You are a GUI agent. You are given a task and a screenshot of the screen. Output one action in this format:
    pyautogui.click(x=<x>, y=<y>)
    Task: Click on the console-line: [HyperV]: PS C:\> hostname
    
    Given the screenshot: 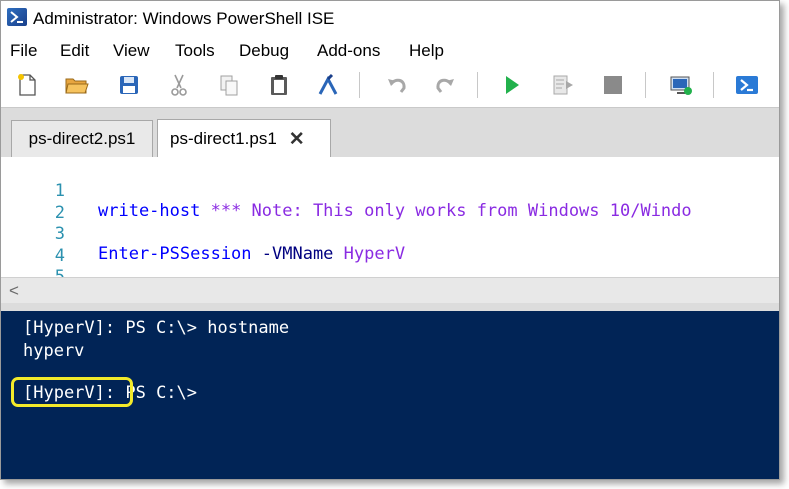 What is the action you would take?
    pyautogui.click(x=156, y=328)
    